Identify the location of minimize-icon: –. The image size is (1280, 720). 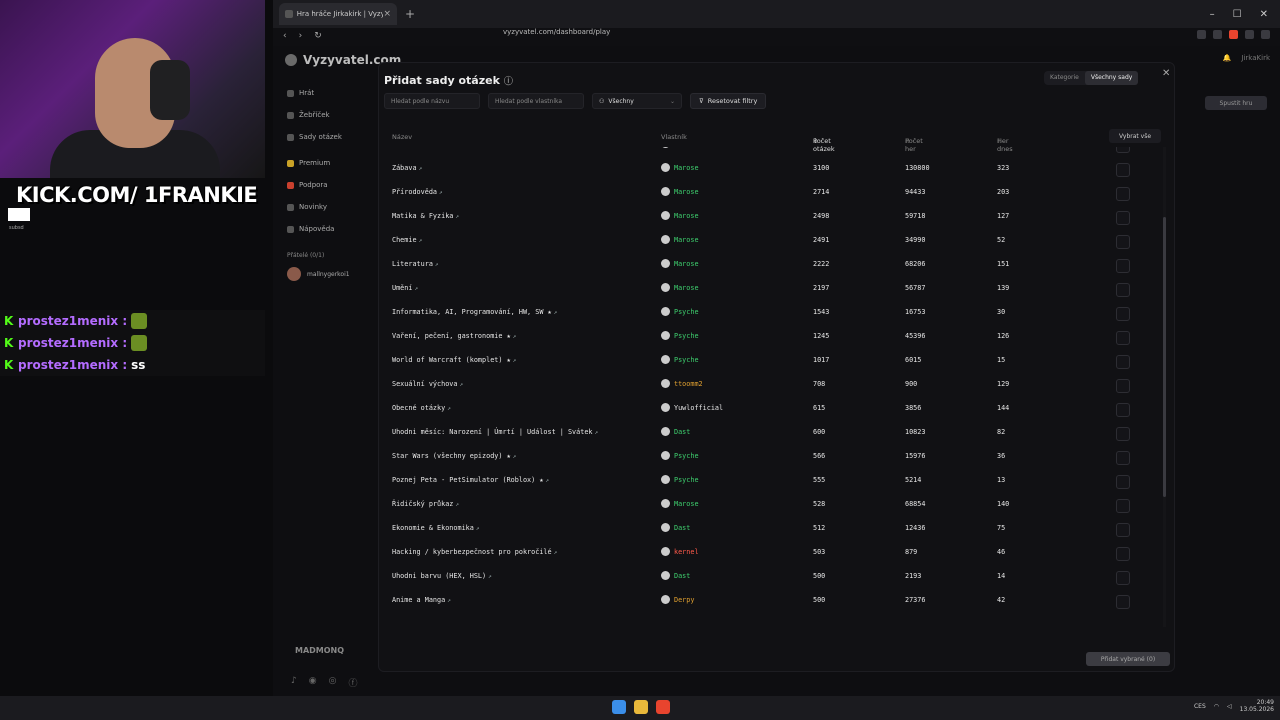
(1212, 14).